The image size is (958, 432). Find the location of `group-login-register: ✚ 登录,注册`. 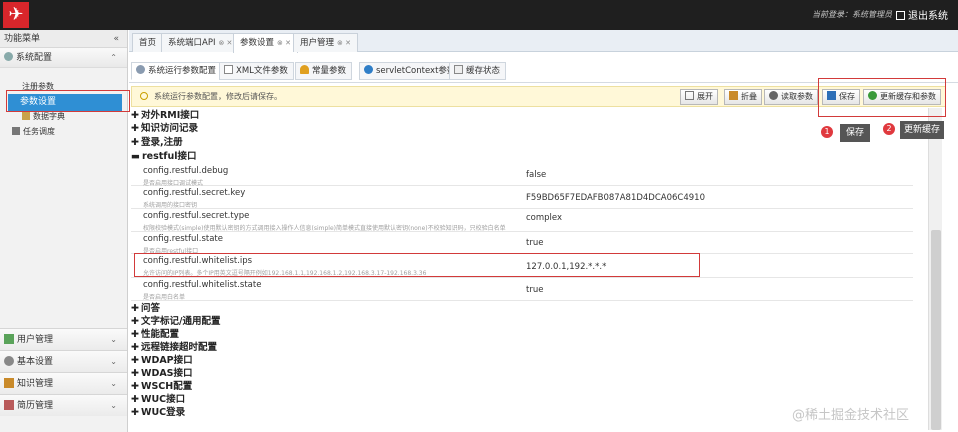

group-login-register: ✚ 登录,注册 is located at coordinates (157, 143).